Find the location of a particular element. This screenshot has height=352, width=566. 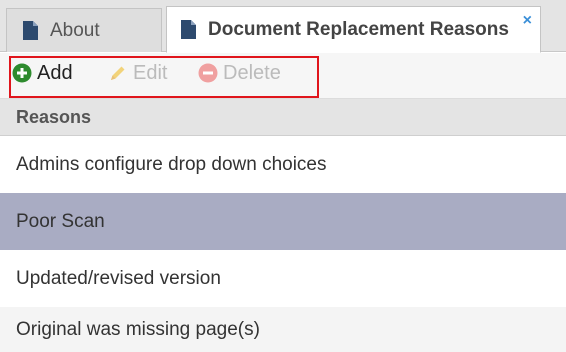

tab-document-replacement-reasons: Document Replacement Reasons × is located at coordinates (353, 29).